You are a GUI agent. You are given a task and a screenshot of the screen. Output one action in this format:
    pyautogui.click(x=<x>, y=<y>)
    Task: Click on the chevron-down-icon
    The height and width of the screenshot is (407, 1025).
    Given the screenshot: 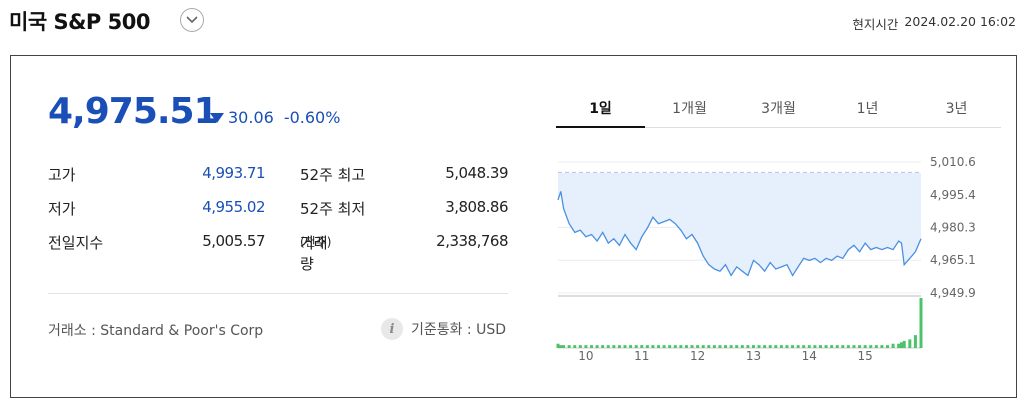 What is the action you would take?
    pyautogui.click(x=192, y=20)
    